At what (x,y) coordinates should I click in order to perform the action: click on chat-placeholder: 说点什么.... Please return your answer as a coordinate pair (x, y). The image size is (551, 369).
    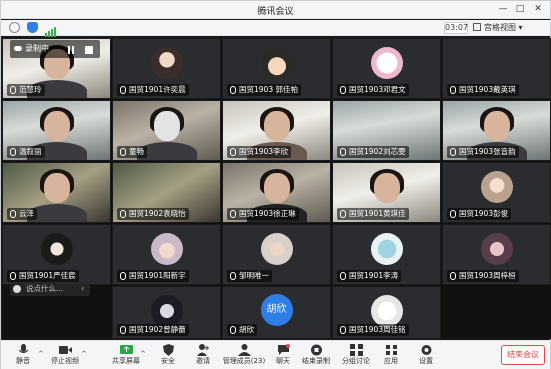
    Looking at the image, I should click on (45, 288).